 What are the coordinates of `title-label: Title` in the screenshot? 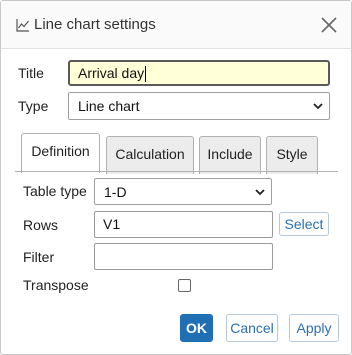 It's located at (31, 73).